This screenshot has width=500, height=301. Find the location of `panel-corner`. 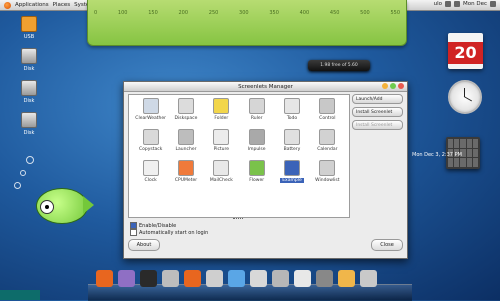

panel-corner is located at coordinates (20, 295).